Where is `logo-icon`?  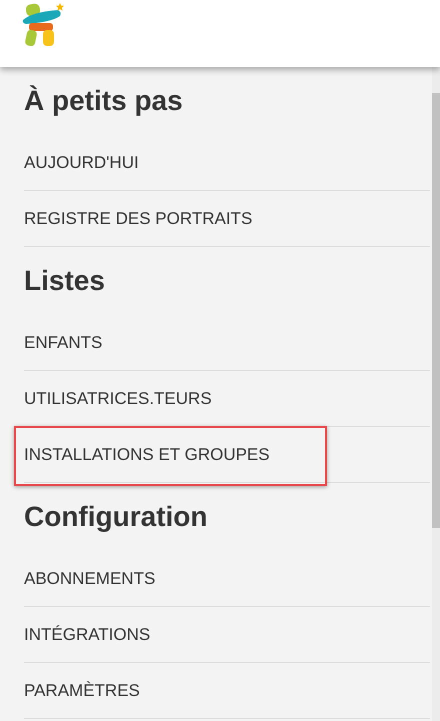
logo-icon is located at coordinates (43, 24).